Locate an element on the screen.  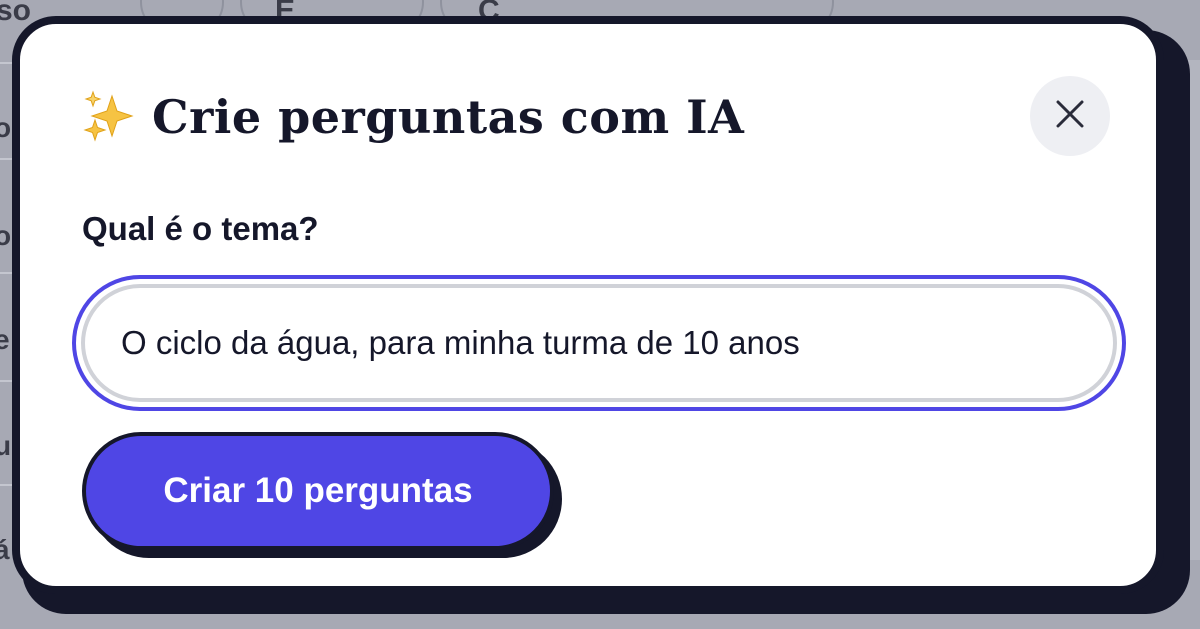
close-button is located at coordinates (1070, 116).